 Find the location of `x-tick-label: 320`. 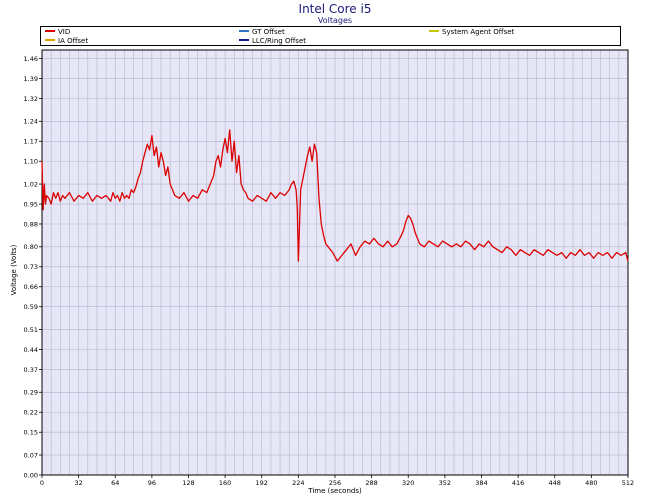

x-tick-label: 320 is located at coordinates (408, 483).